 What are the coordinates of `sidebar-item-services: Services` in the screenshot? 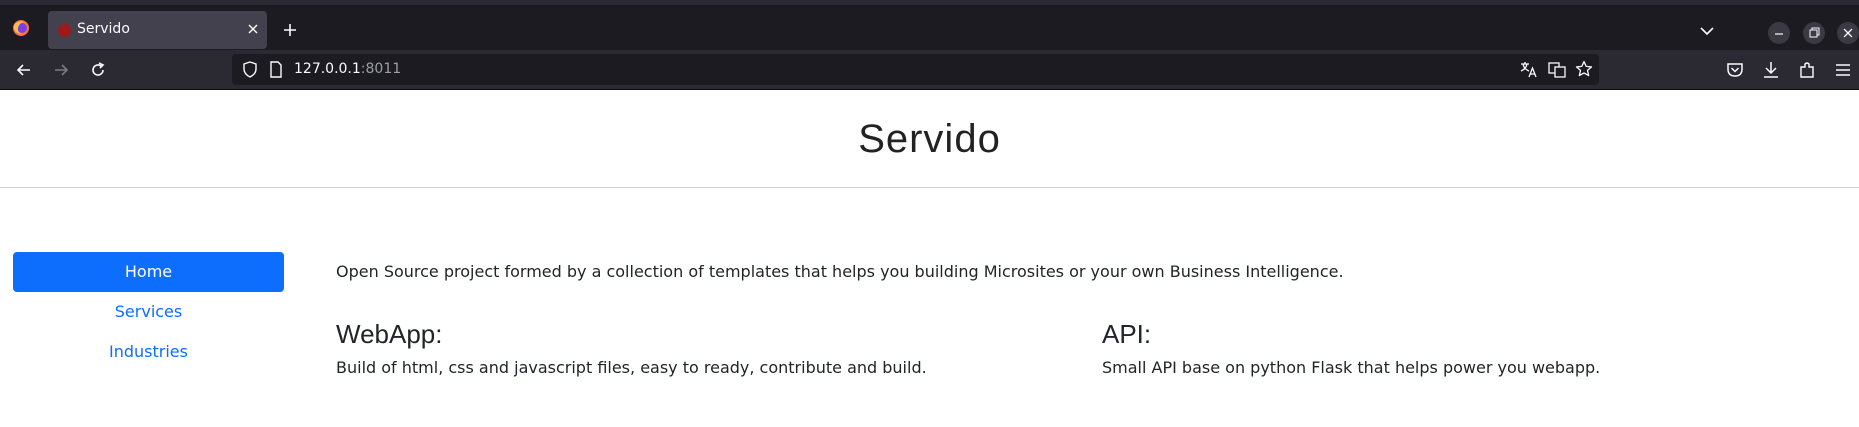 It's located at (148, 312).